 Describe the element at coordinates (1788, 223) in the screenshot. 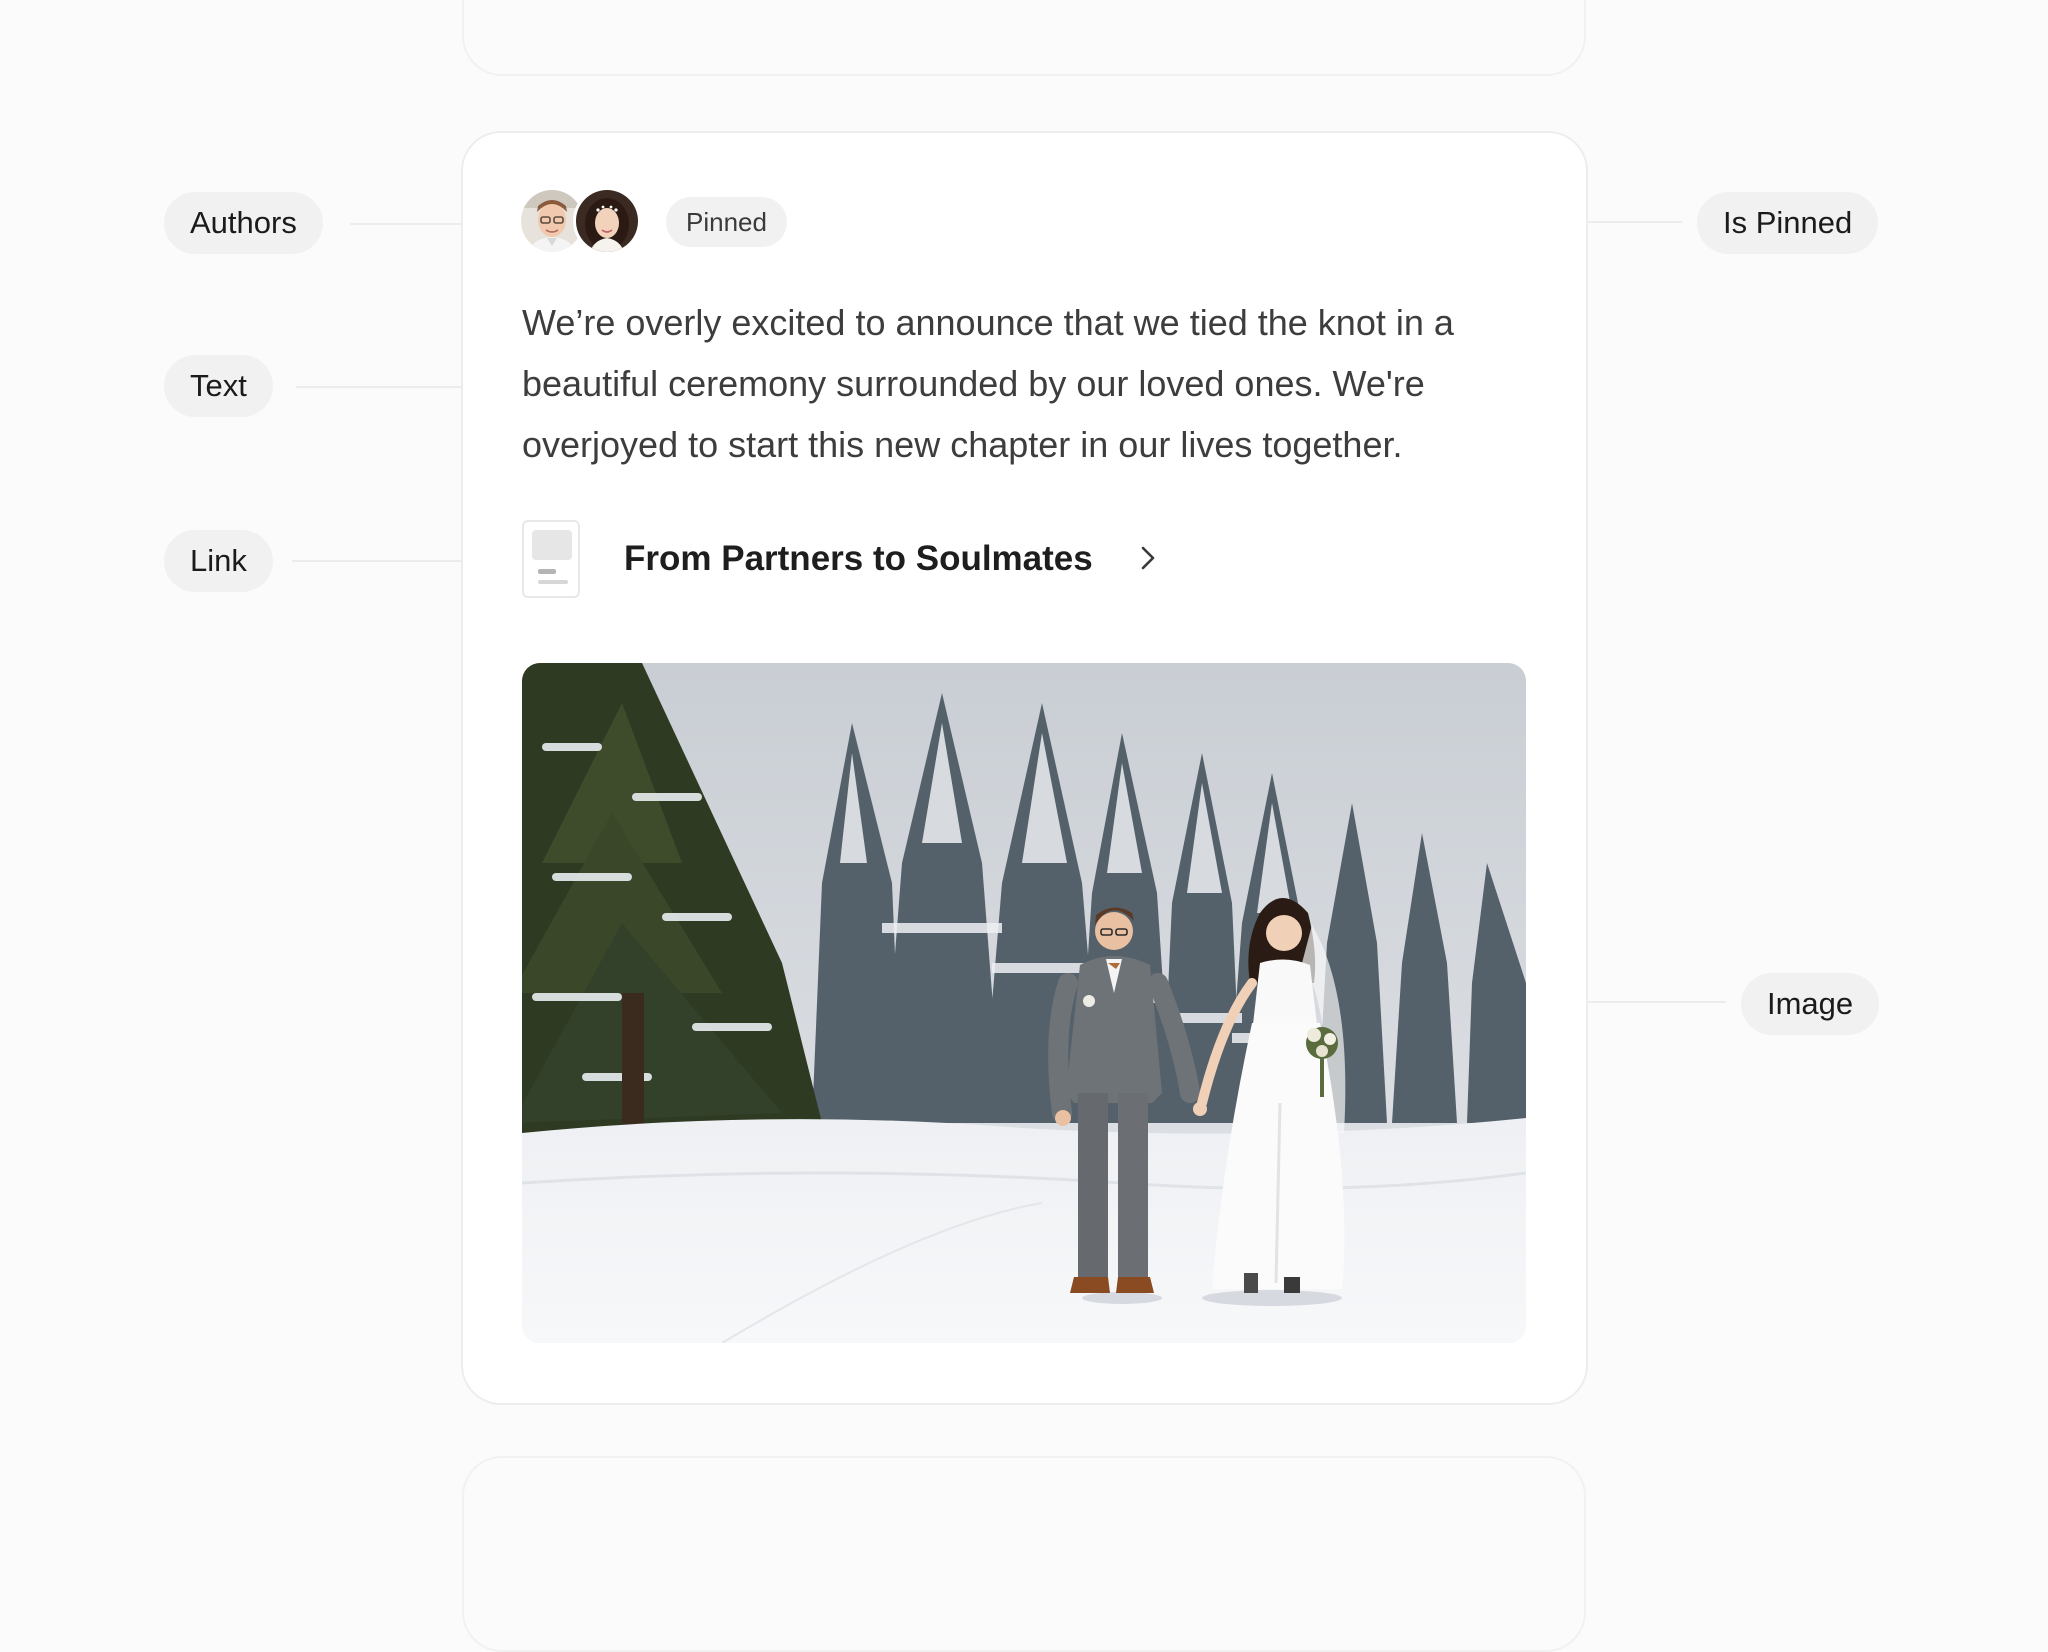

I see `annotation-is-pinned: Is Pinned` at that location.